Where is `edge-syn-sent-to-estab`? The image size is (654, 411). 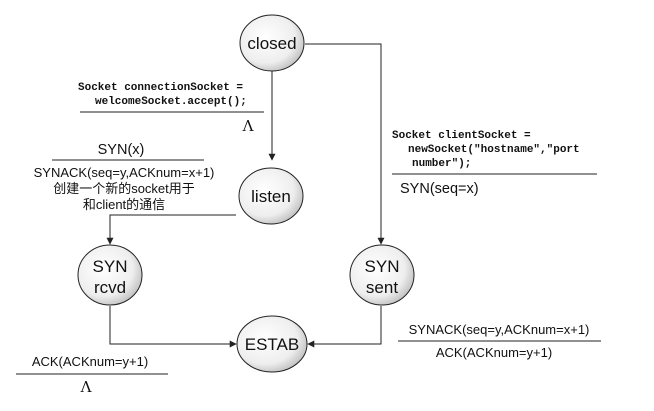
edge-syn-sent-to-estab is located at coordinates (344, 327).